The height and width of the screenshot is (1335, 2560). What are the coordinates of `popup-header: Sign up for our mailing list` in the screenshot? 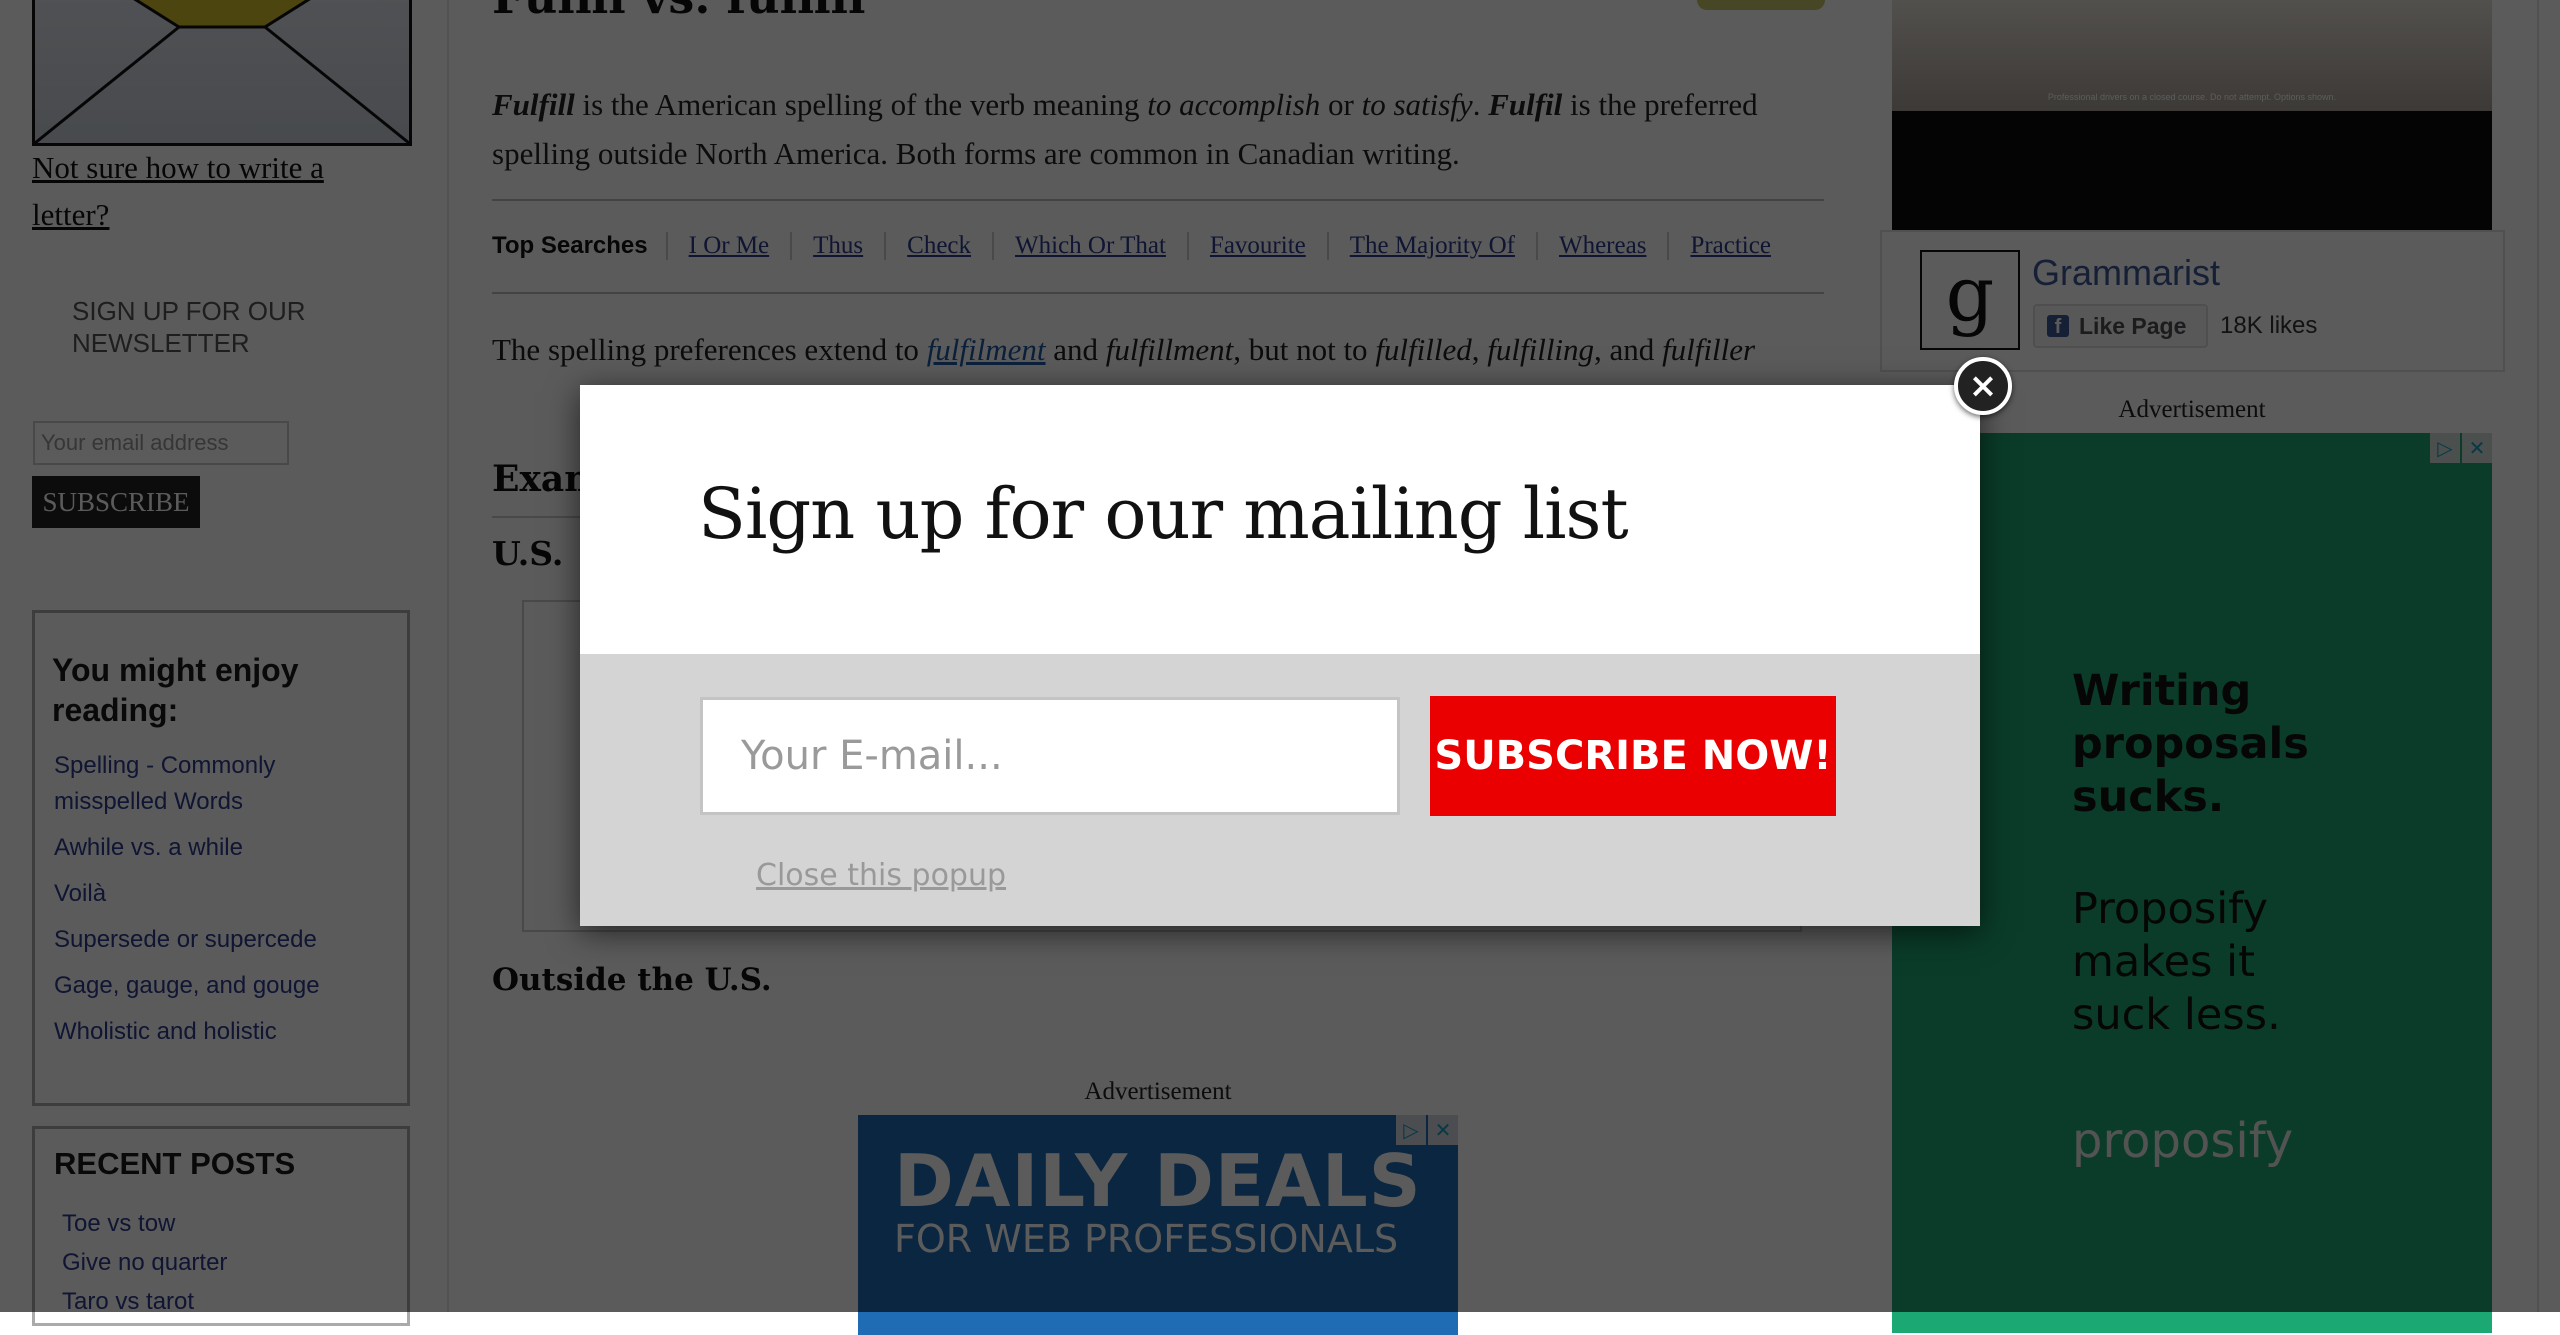 It's located at (1280, 519).